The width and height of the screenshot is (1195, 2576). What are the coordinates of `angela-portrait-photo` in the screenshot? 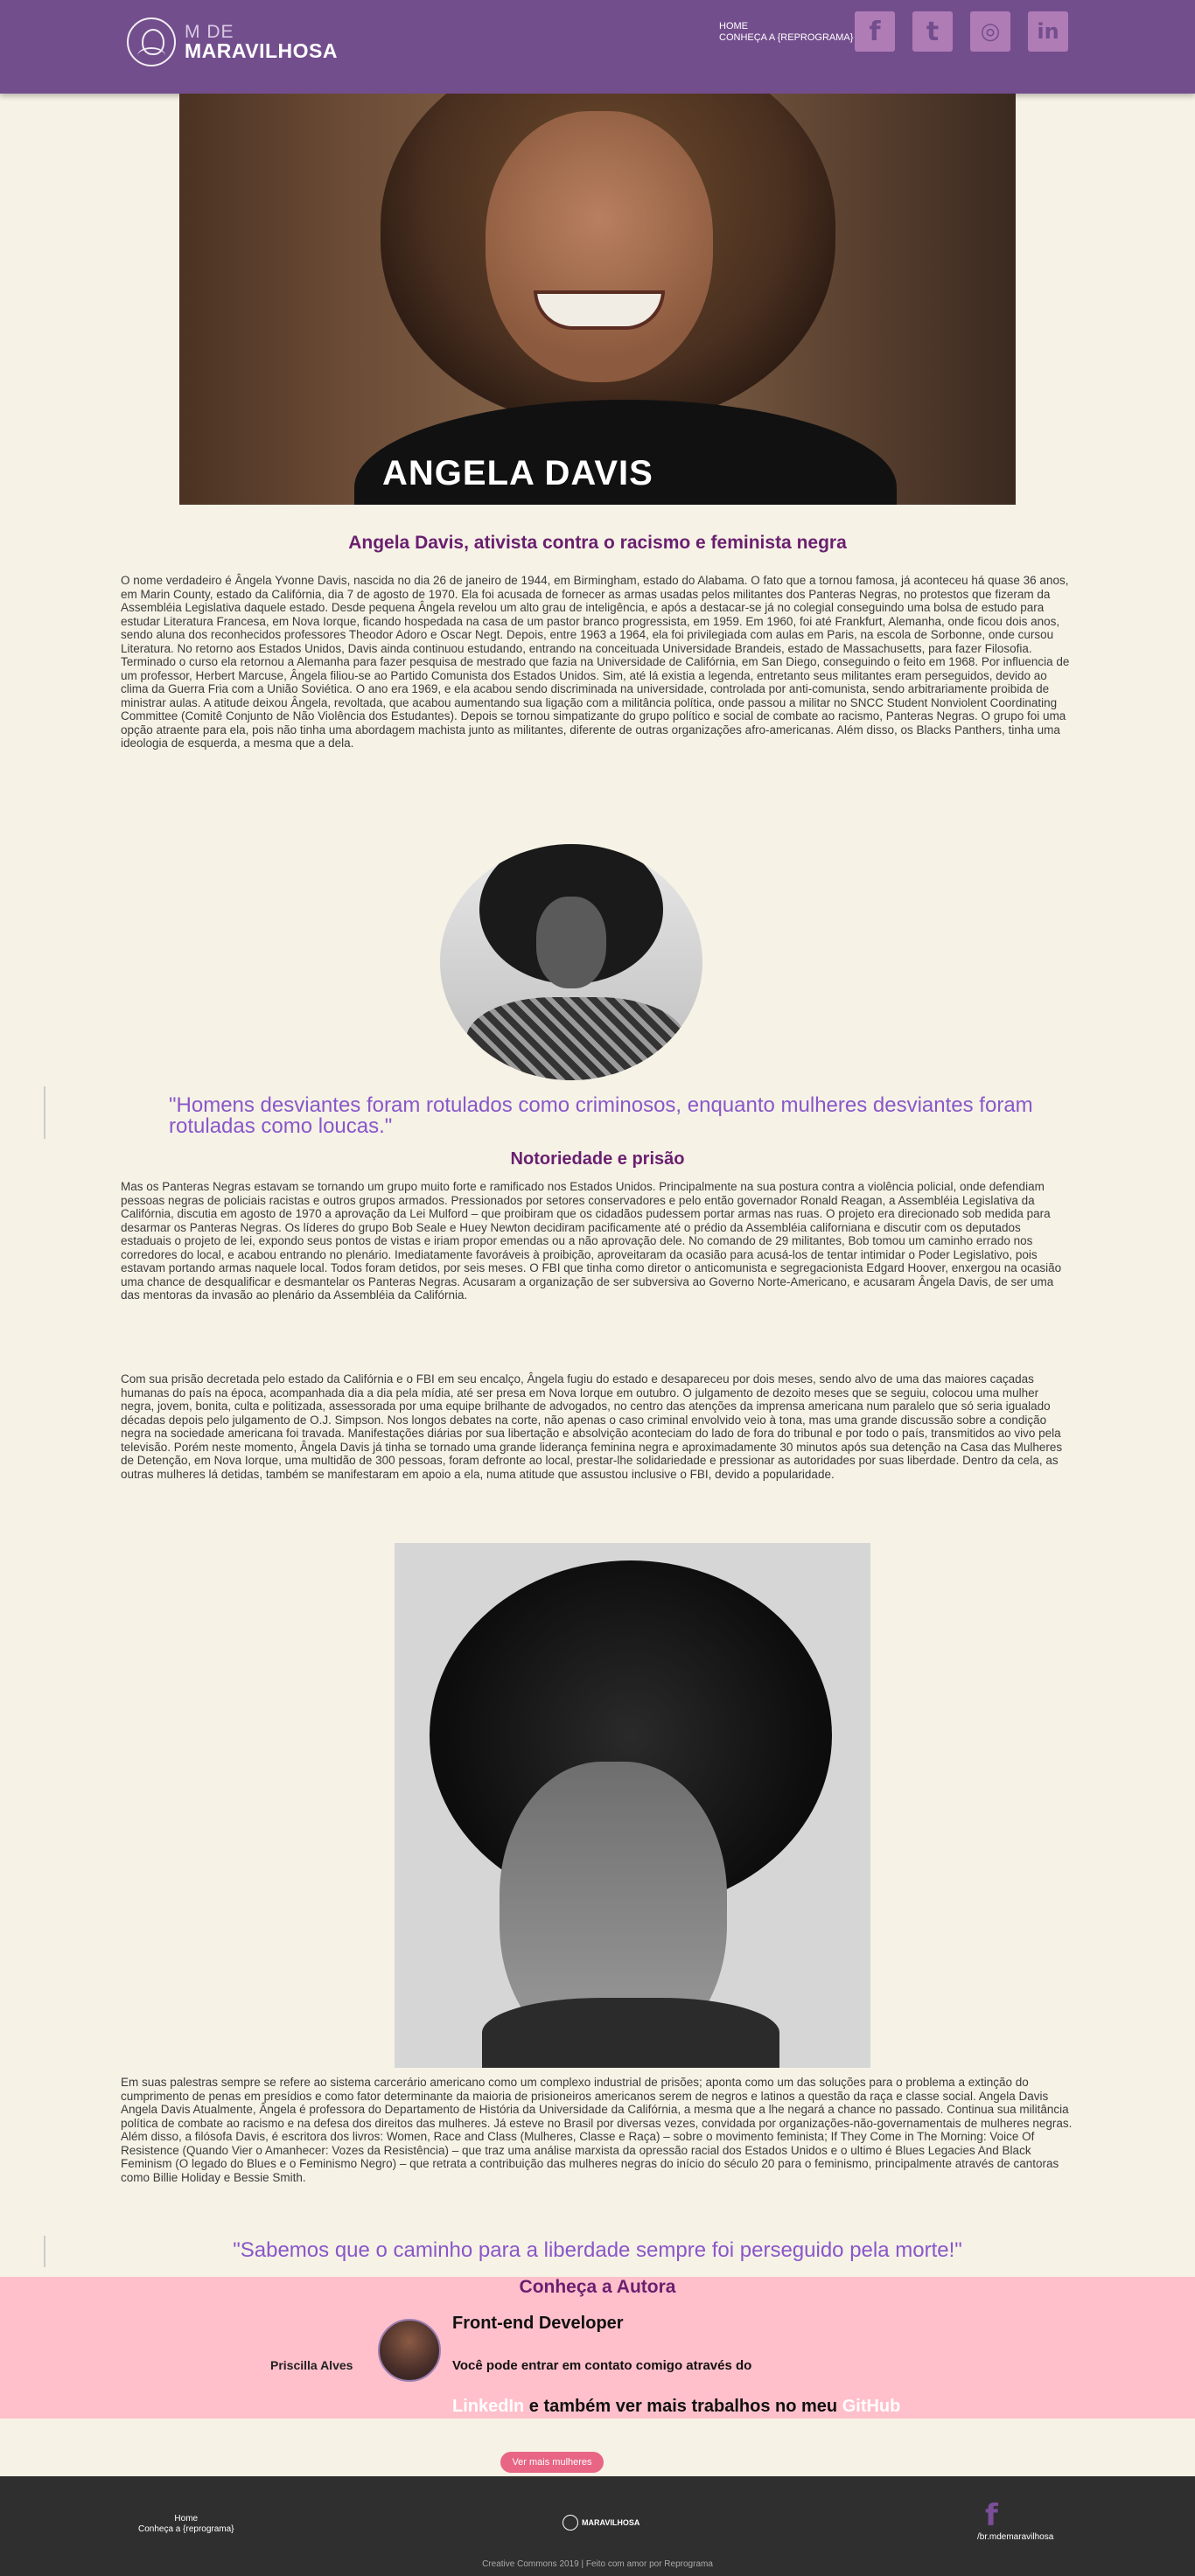 It's located at (632, 1805).